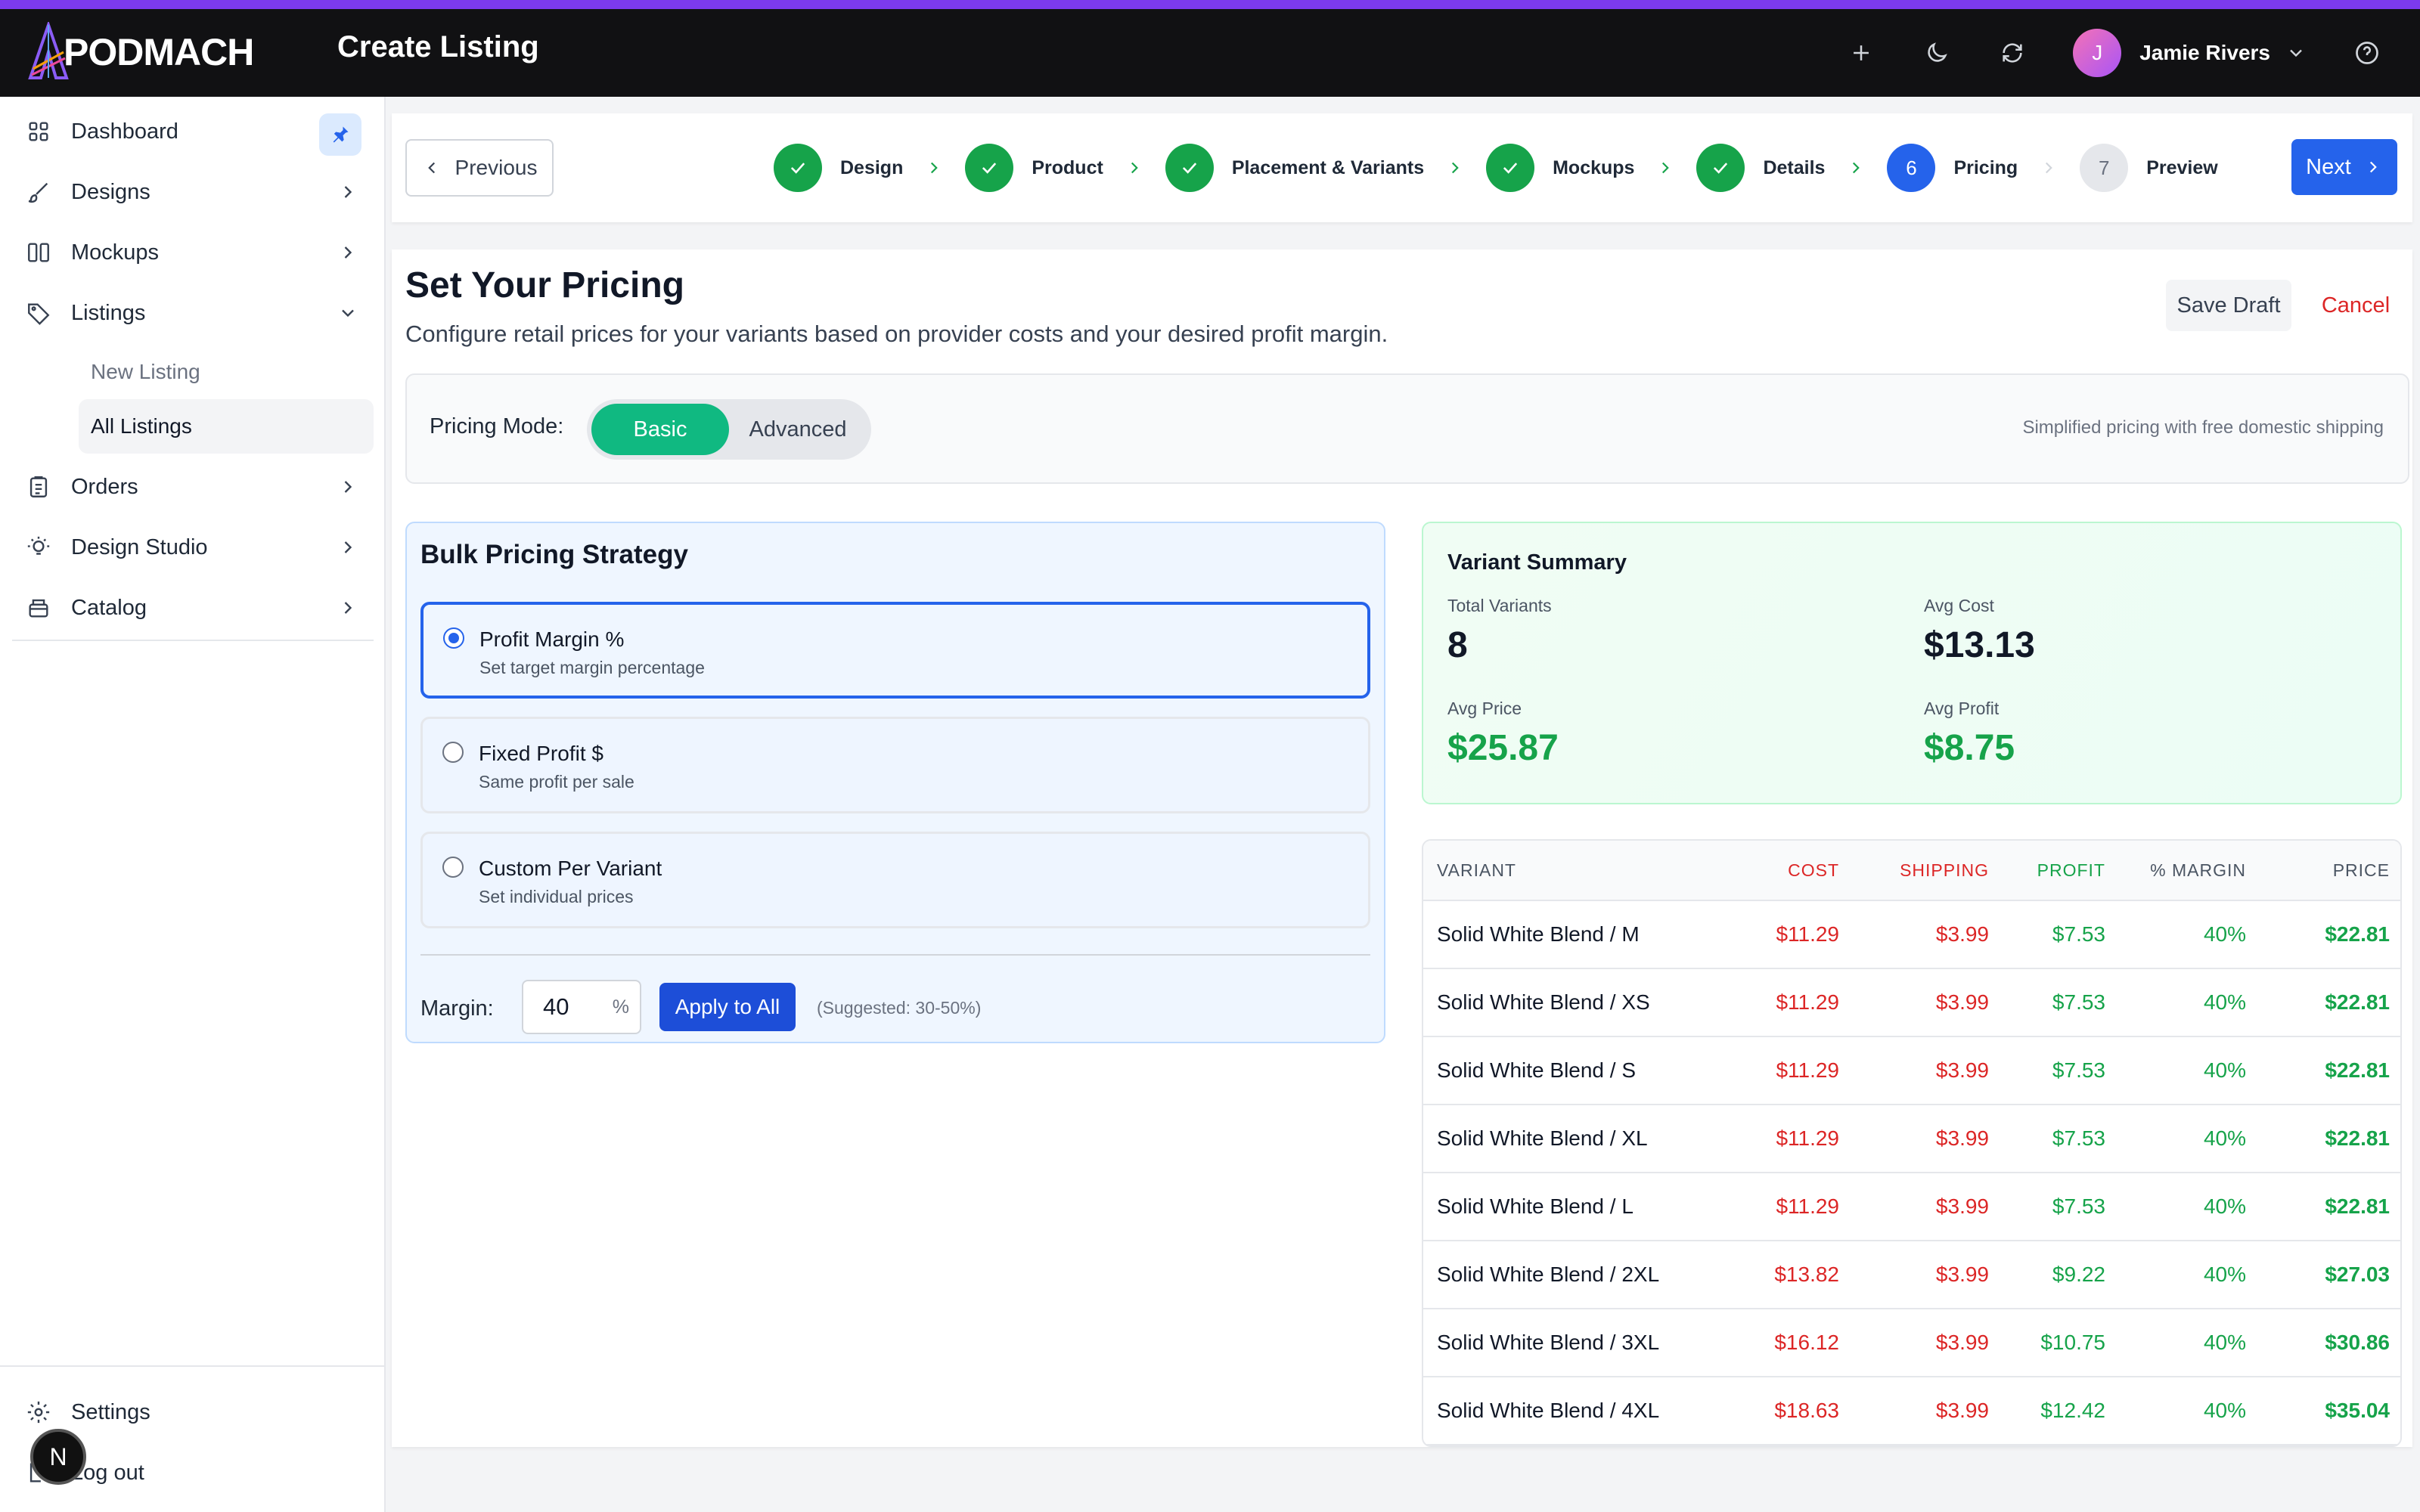  Describe the element at coordinates (193, 131) in the screenshot. I see `sidebar-item-dashboard: Dashboard` at that location.